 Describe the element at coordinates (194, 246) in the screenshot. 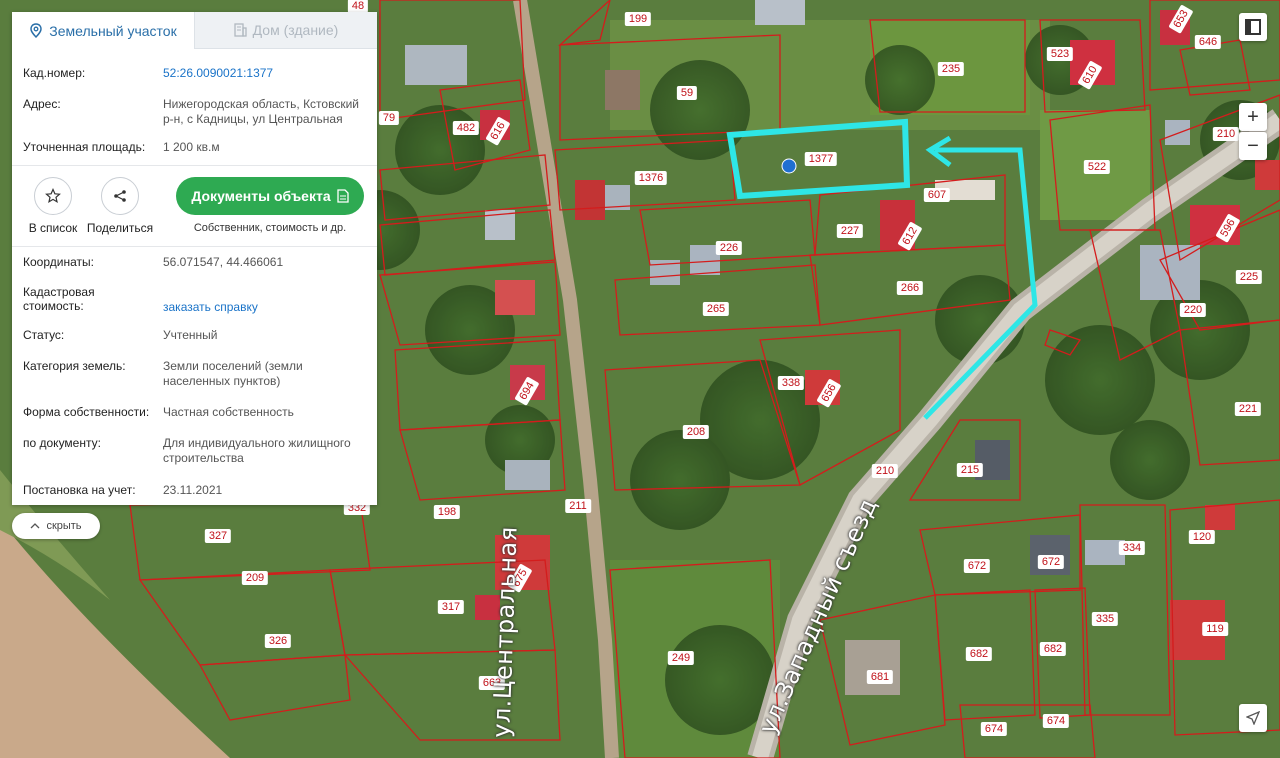

I see `divider` at that location.